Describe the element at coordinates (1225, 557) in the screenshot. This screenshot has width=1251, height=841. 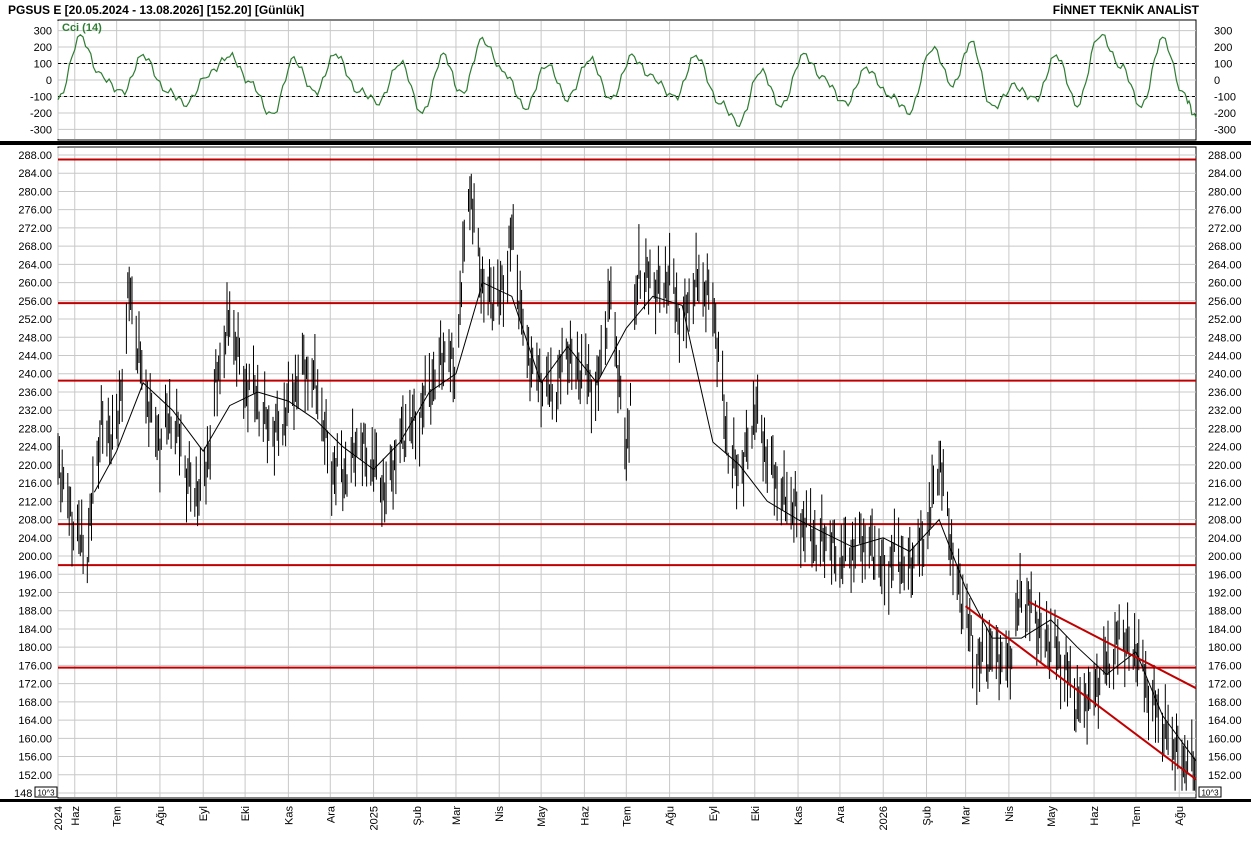
I see `price-tick-label-right: 200.00` at that location.